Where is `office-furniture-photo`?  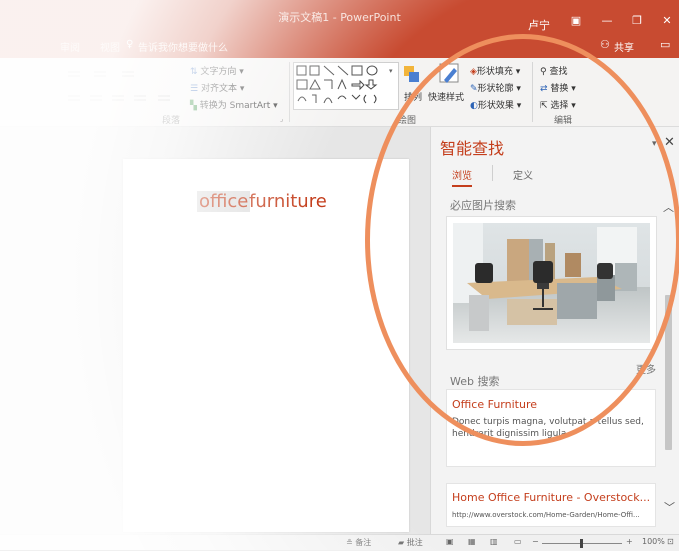 office-furniture-photo is located at coordinates (551, 283).